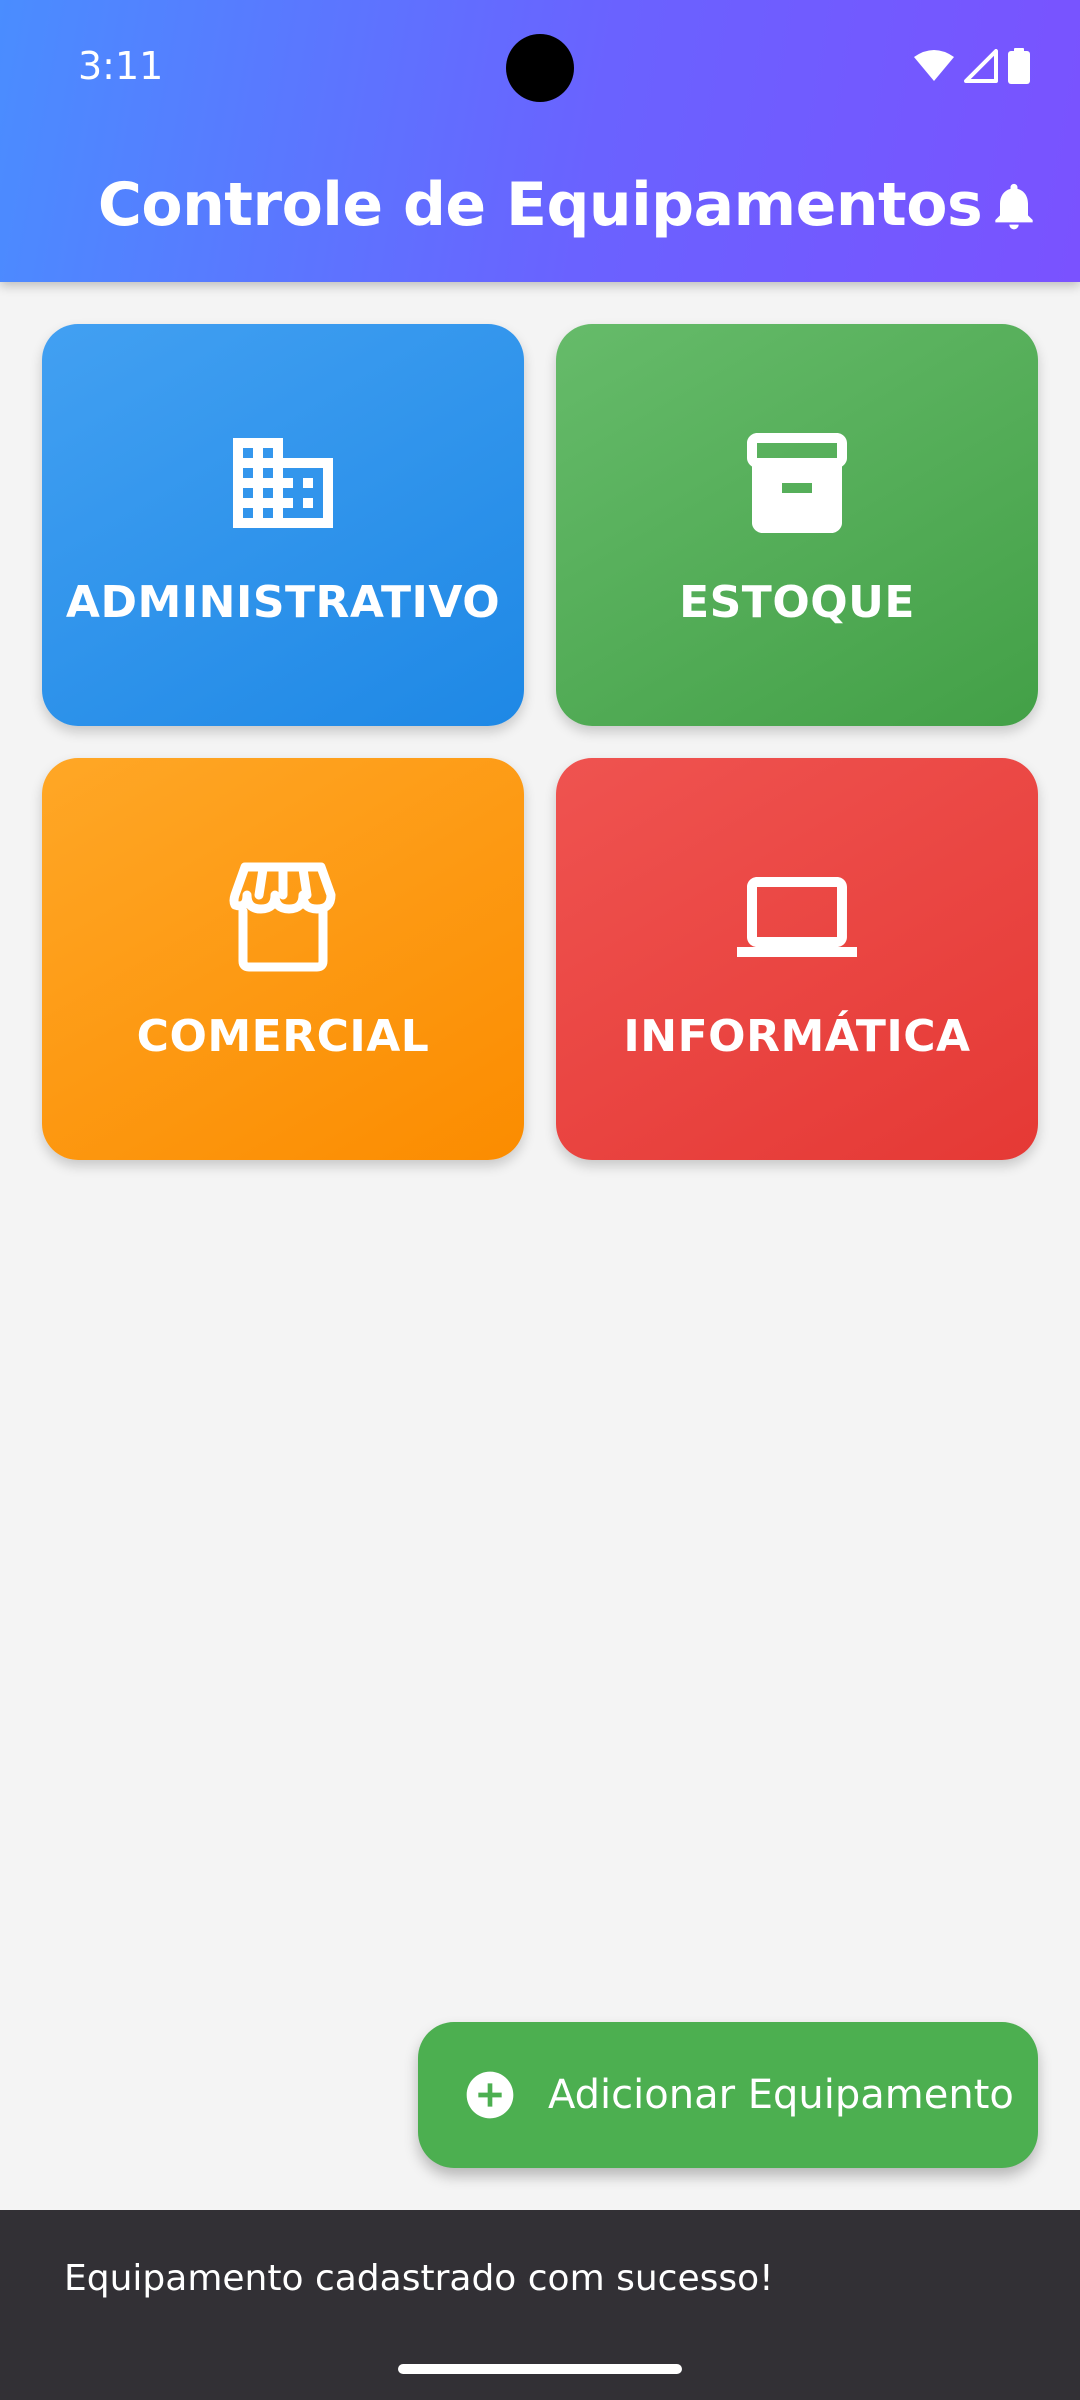 This screenshot has height=2400, width=1080. What do you see at coordinates (540, 141) in the screenshot?
I see `app-bar: 3:11 Controle de Equipamentos` at bounding box center [540, 141].